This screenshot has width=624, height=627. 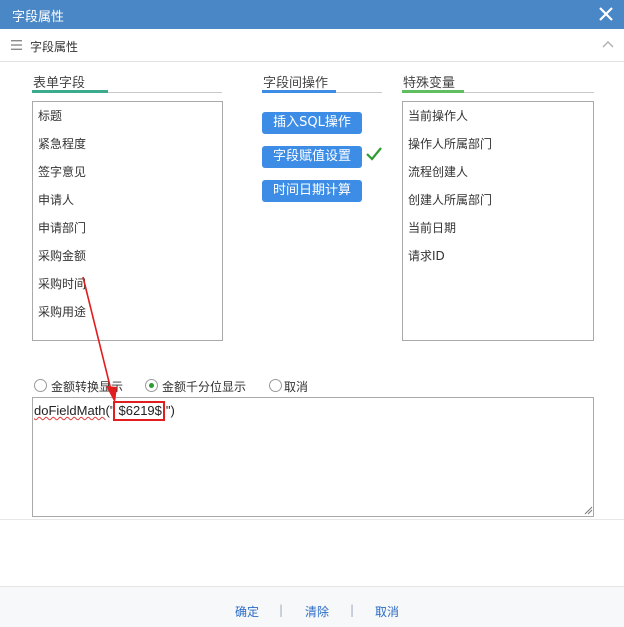 I want to click on dialog-footer: 确定 | 清除 | 取消, so click(x=312, y=606).